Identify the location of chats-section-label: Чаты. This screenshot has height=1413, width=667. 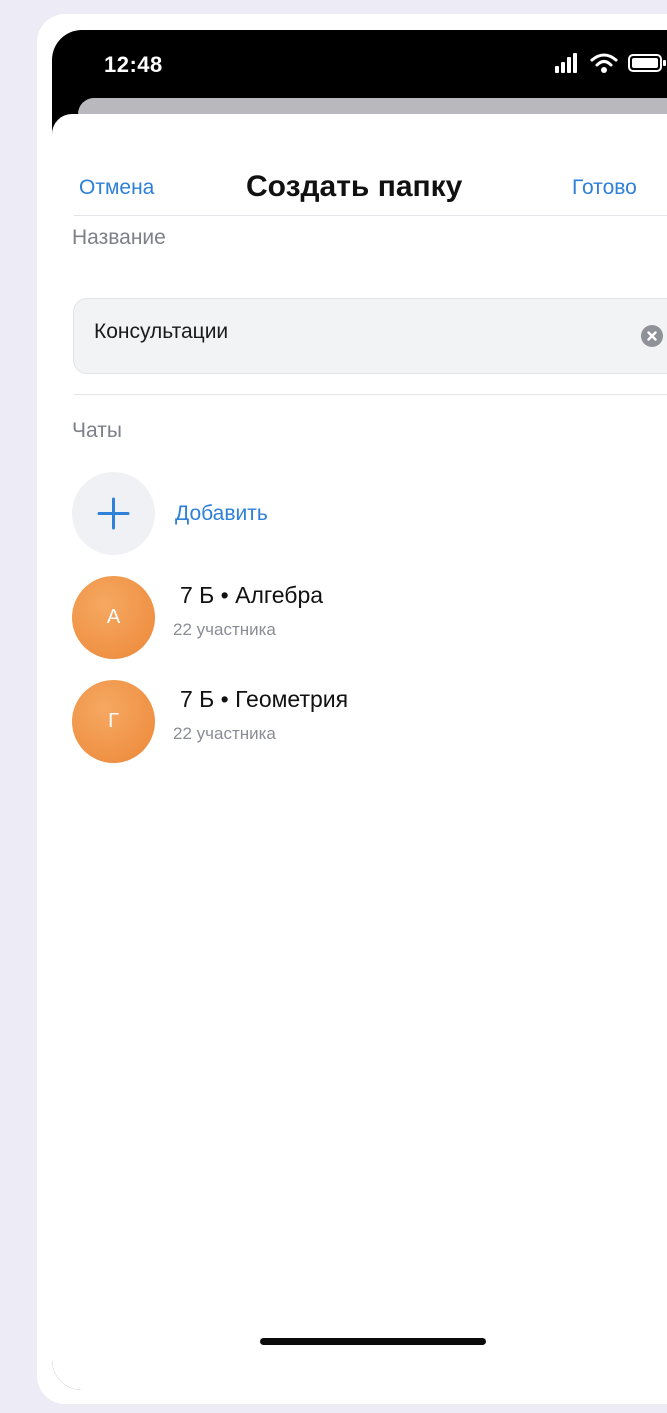
(97, 430).